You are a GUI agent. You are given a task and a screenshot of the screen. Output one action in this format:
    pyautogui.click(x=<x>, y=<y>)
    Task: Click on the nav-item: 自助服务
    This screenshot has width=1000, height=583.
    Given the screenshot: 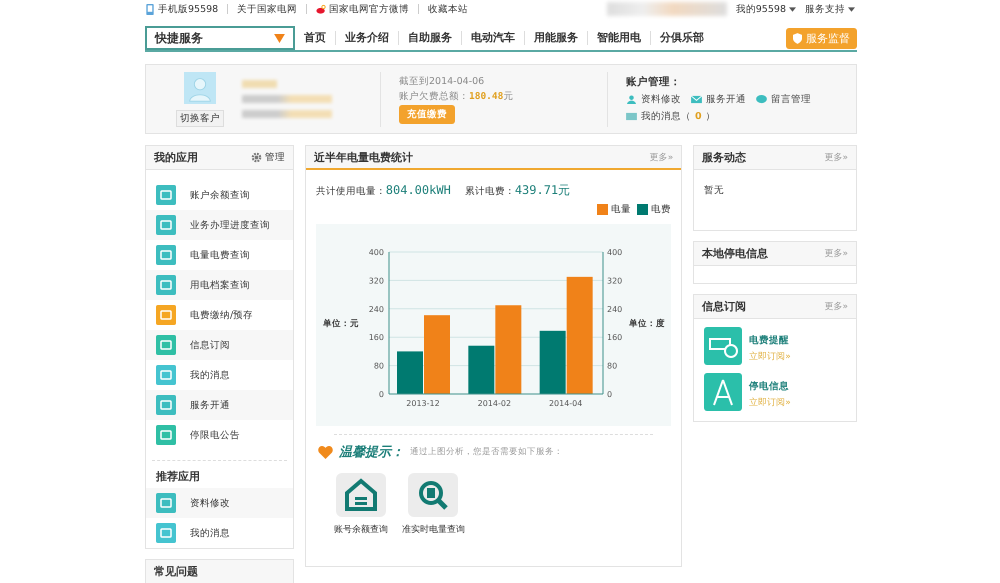 What is the action you would take?
    pyautogui.click(x=430, y=38)
    